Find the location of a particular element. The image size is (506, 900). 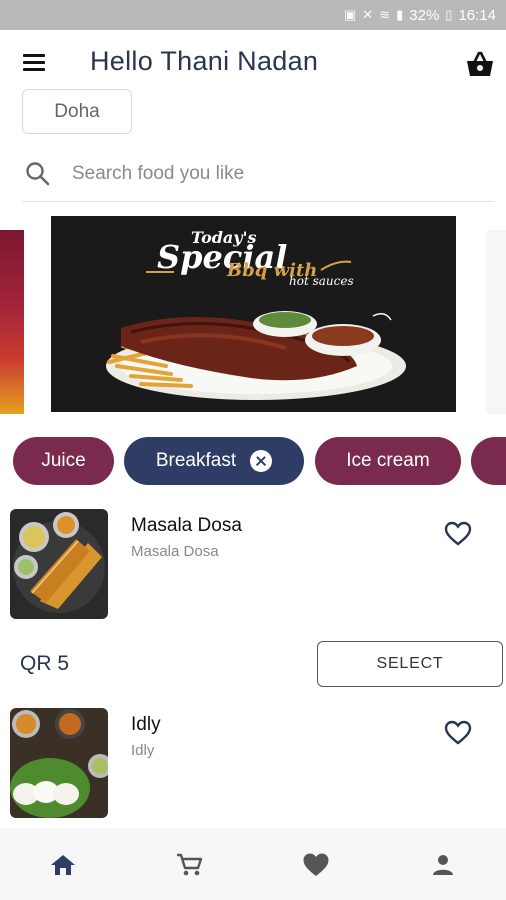

cart-icon is located at coordinates (189, 865).